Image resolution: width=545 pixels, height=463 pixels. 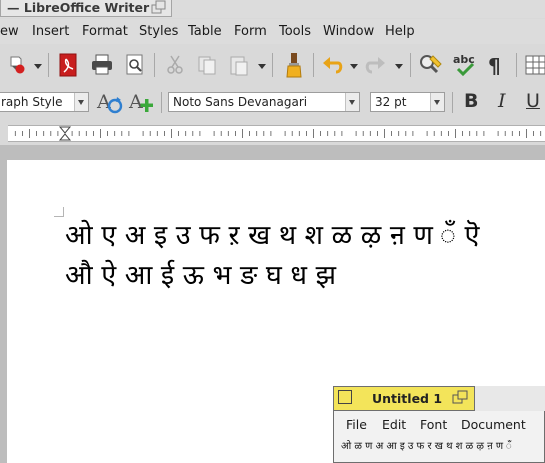 I want to click on win2-menu-font: Font, so click(x=433, y=425).